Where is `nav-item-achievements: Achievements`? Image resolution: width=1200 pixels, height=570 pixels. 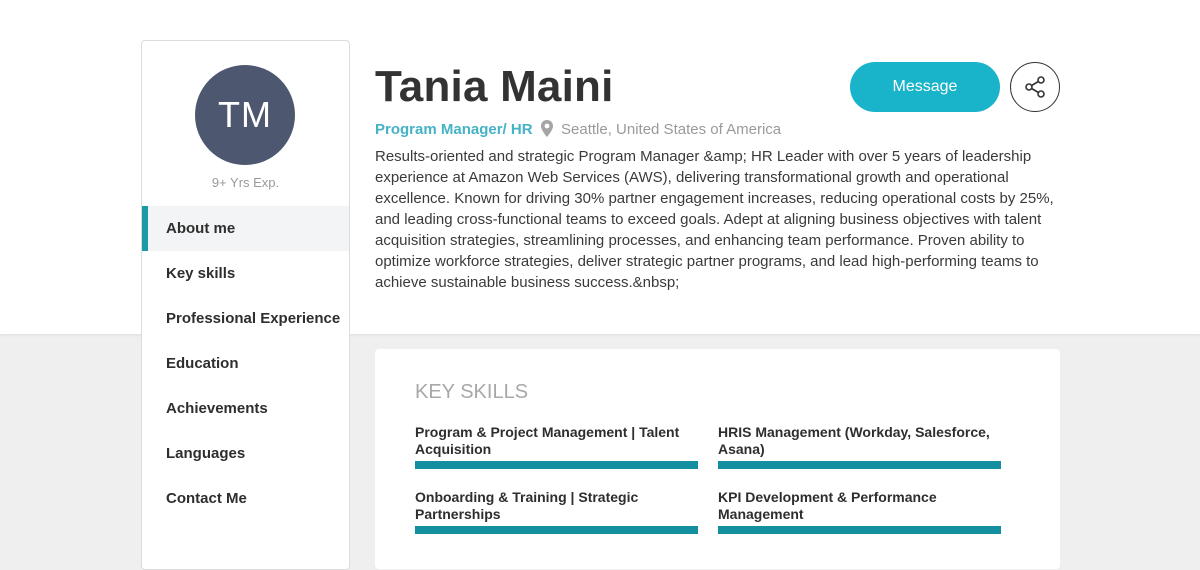
nav-item-achievements: Achievements is located at coordinates (245, 408).